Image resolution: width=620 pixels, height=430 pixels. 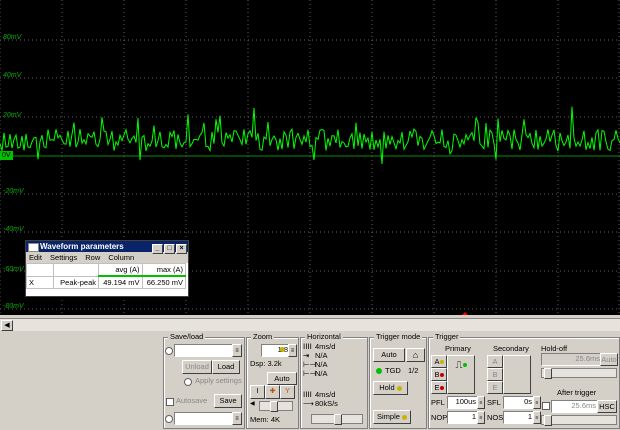 What do you see at coordinates (415, 355) in the screenshot?
I see `trigger-slope-icon: ⌂` at bounding box center [415, 355].